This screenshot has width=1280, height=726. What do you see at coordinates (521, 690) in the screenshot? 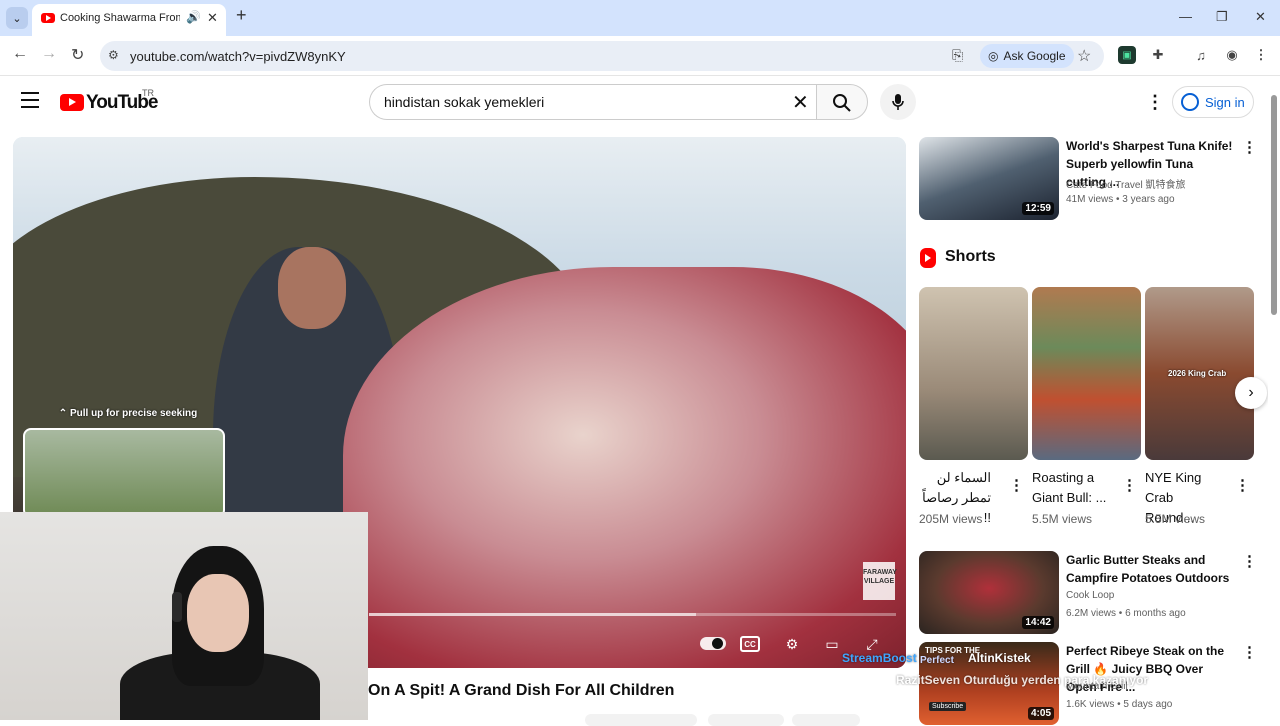
I see `video-title: On A Spit! A Grand Dish For All Children` at bounding box center [521, 690].